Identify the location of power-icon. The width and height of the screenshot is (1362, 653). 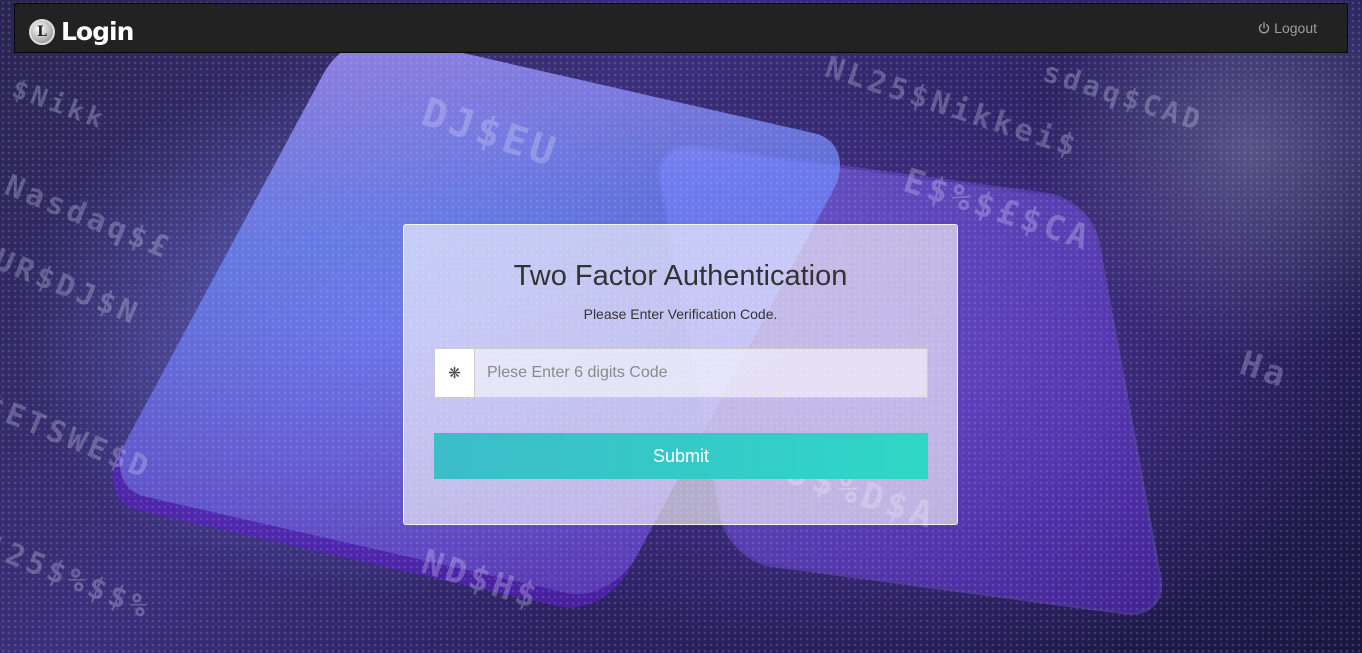
(1264, 28).